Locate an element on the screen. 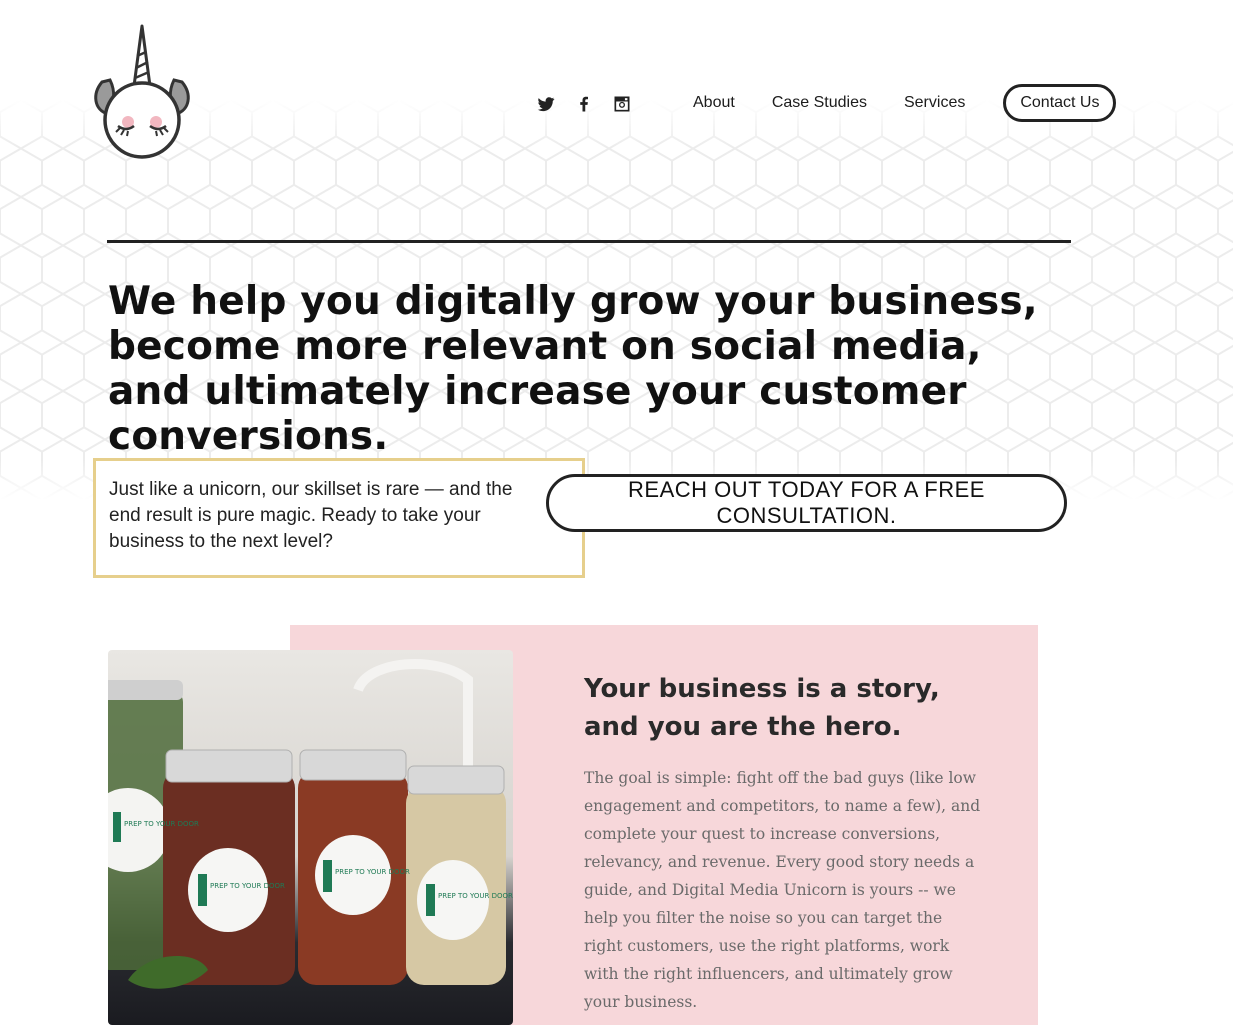  main-nav: About Case Studies Services Contact Us is located at coordinates (905, 103).